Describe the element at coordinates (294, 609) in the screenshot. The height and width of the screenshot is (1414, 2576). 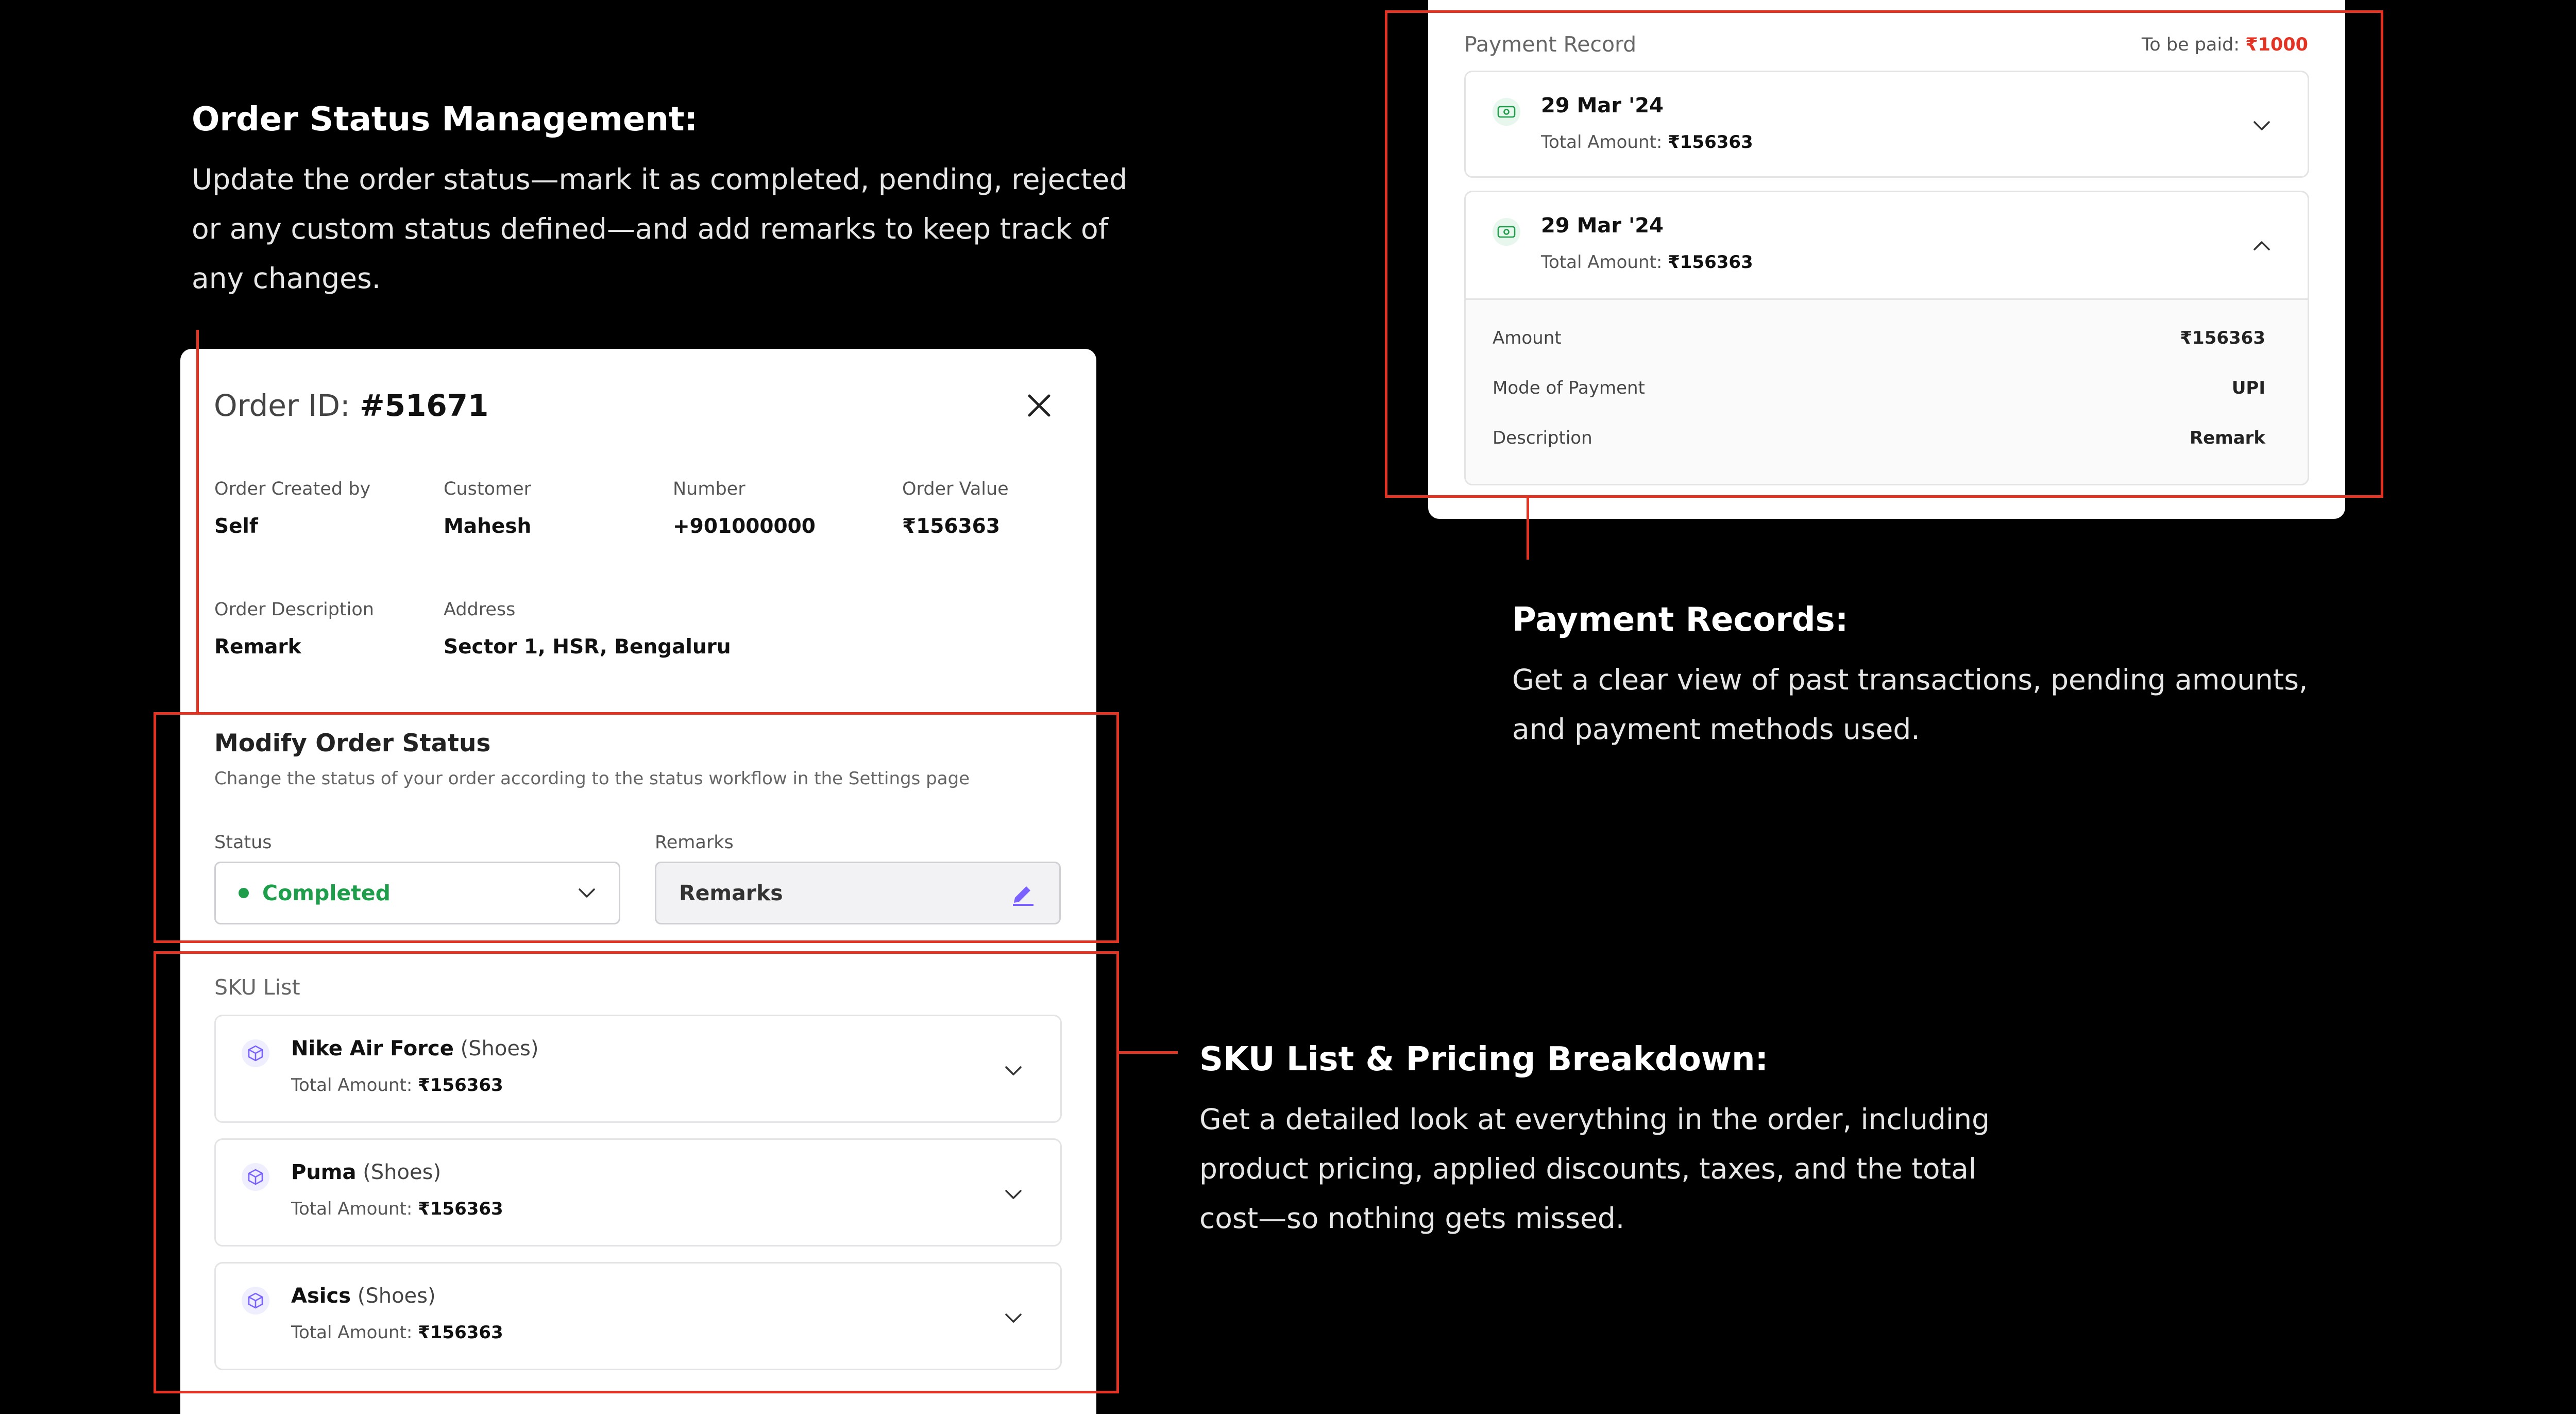
I see `field-label: Order Description` at that location.